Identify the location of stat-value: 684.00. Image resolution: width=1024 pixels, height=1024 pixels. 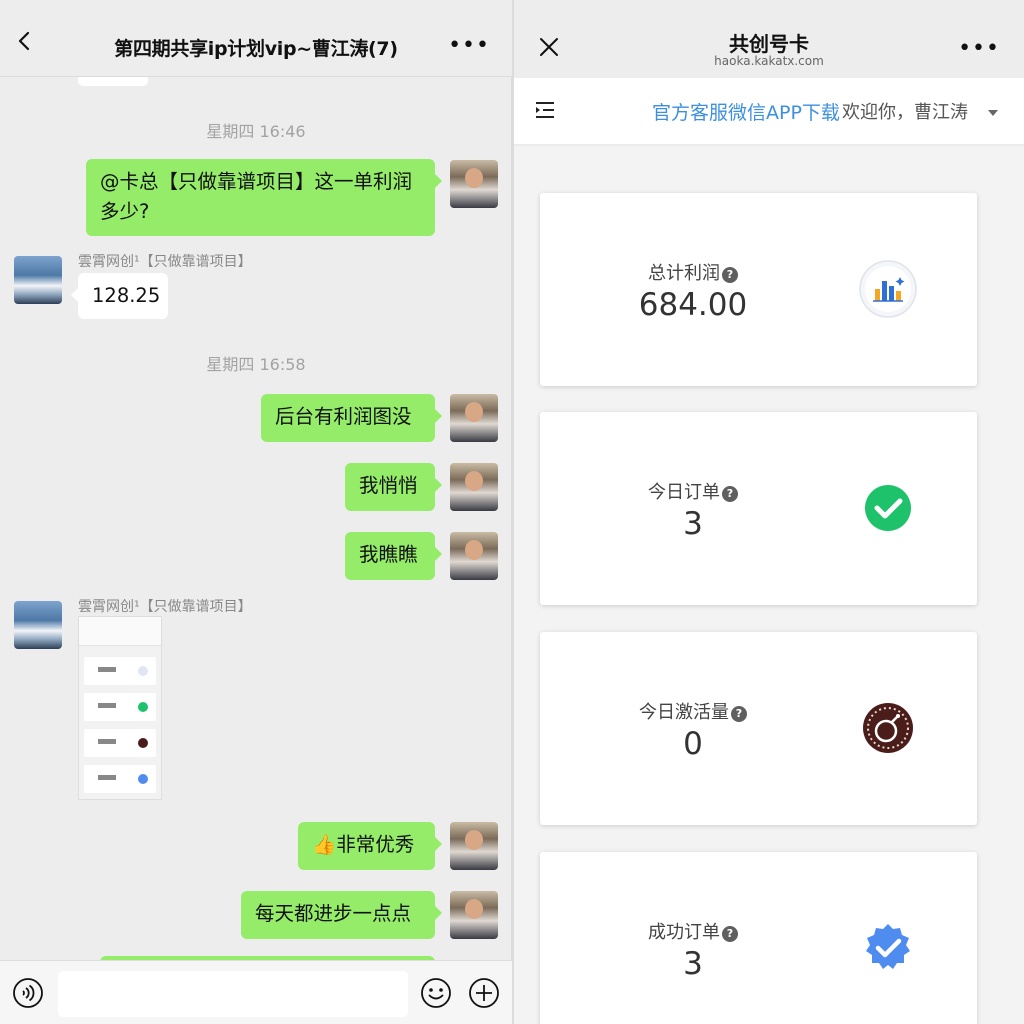
(693, 305).